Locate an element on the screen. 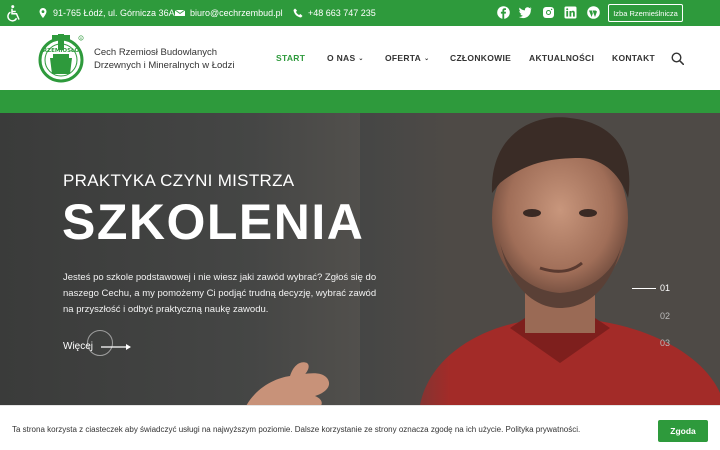 The height and width of the screenshot is (450, 720). facebook-icon is located at coordinates (503, 12).